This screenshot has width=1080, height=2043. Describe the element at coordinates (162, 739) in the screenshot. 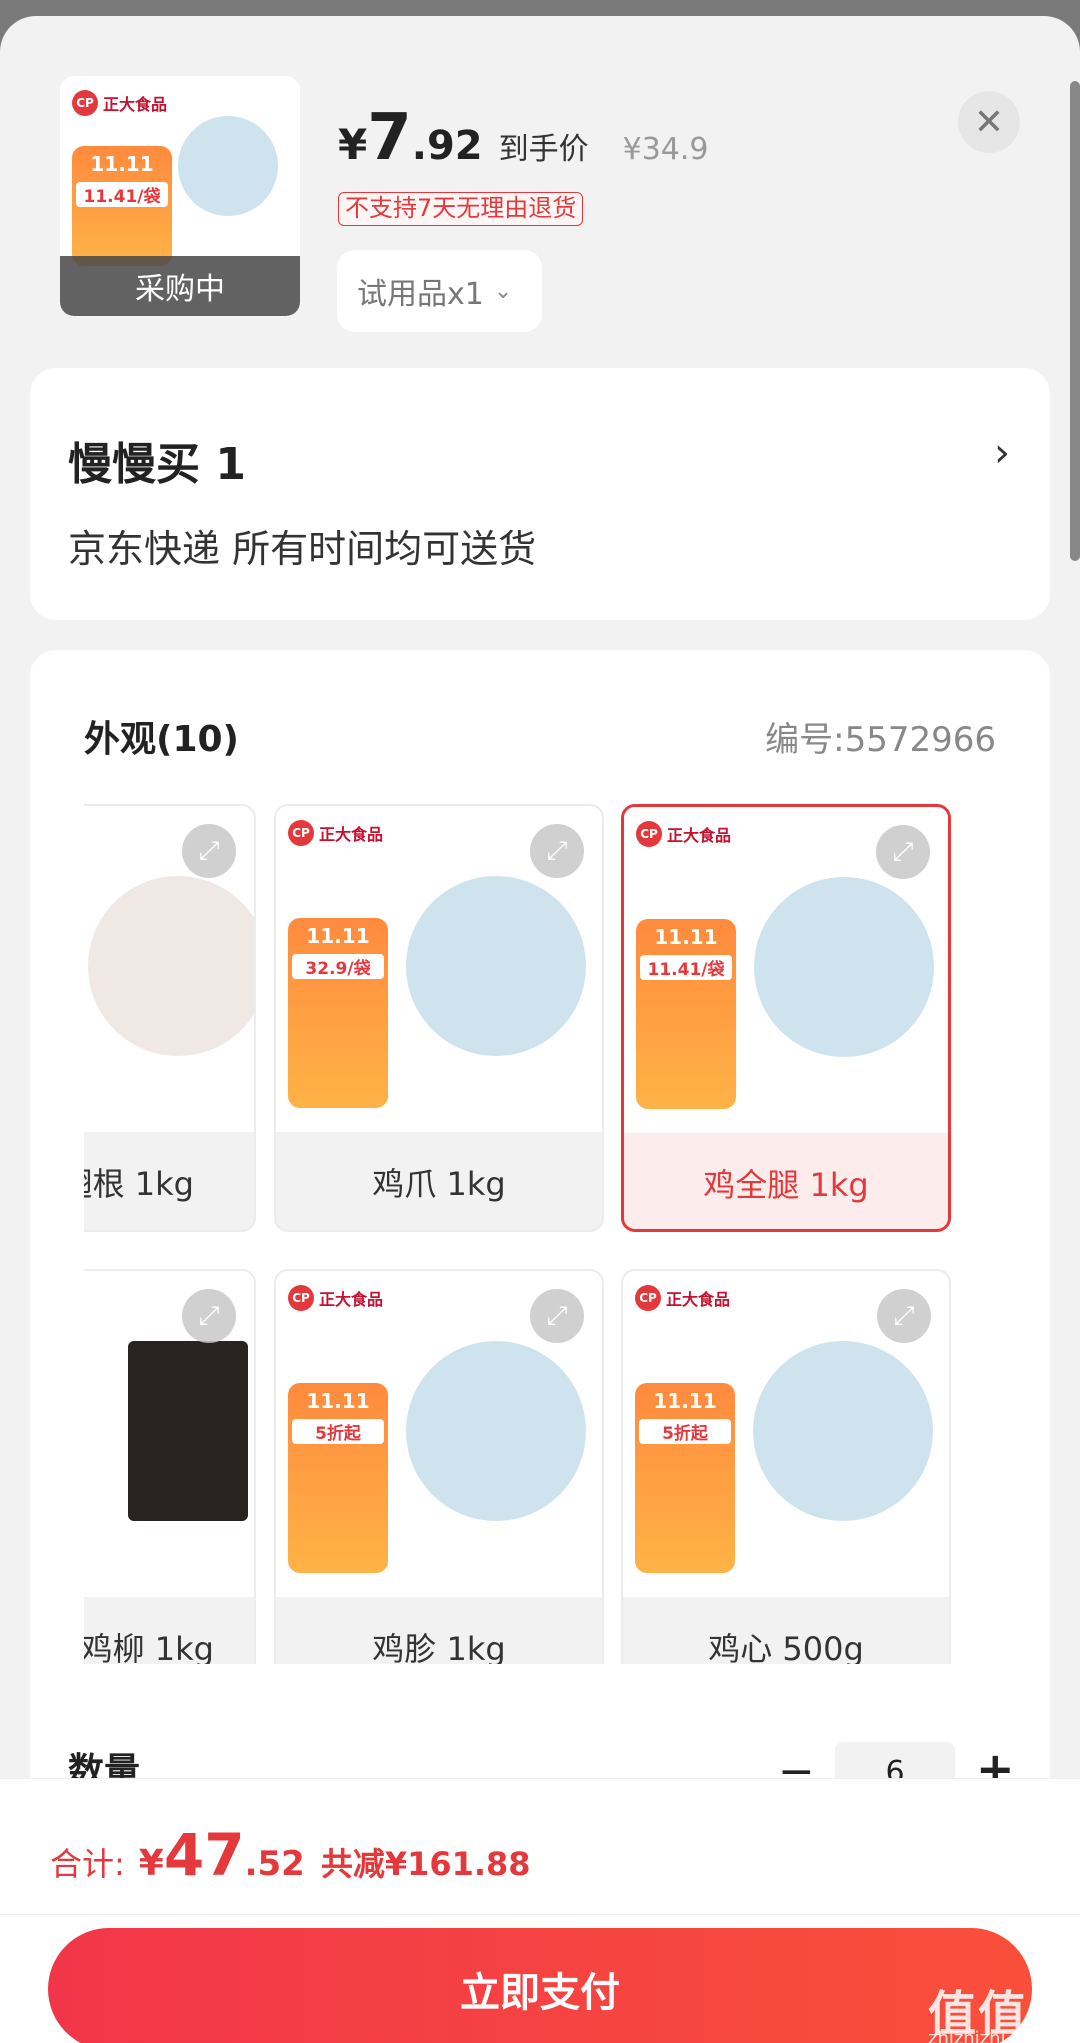

I see `variants-title: 外观(10)` at that location.